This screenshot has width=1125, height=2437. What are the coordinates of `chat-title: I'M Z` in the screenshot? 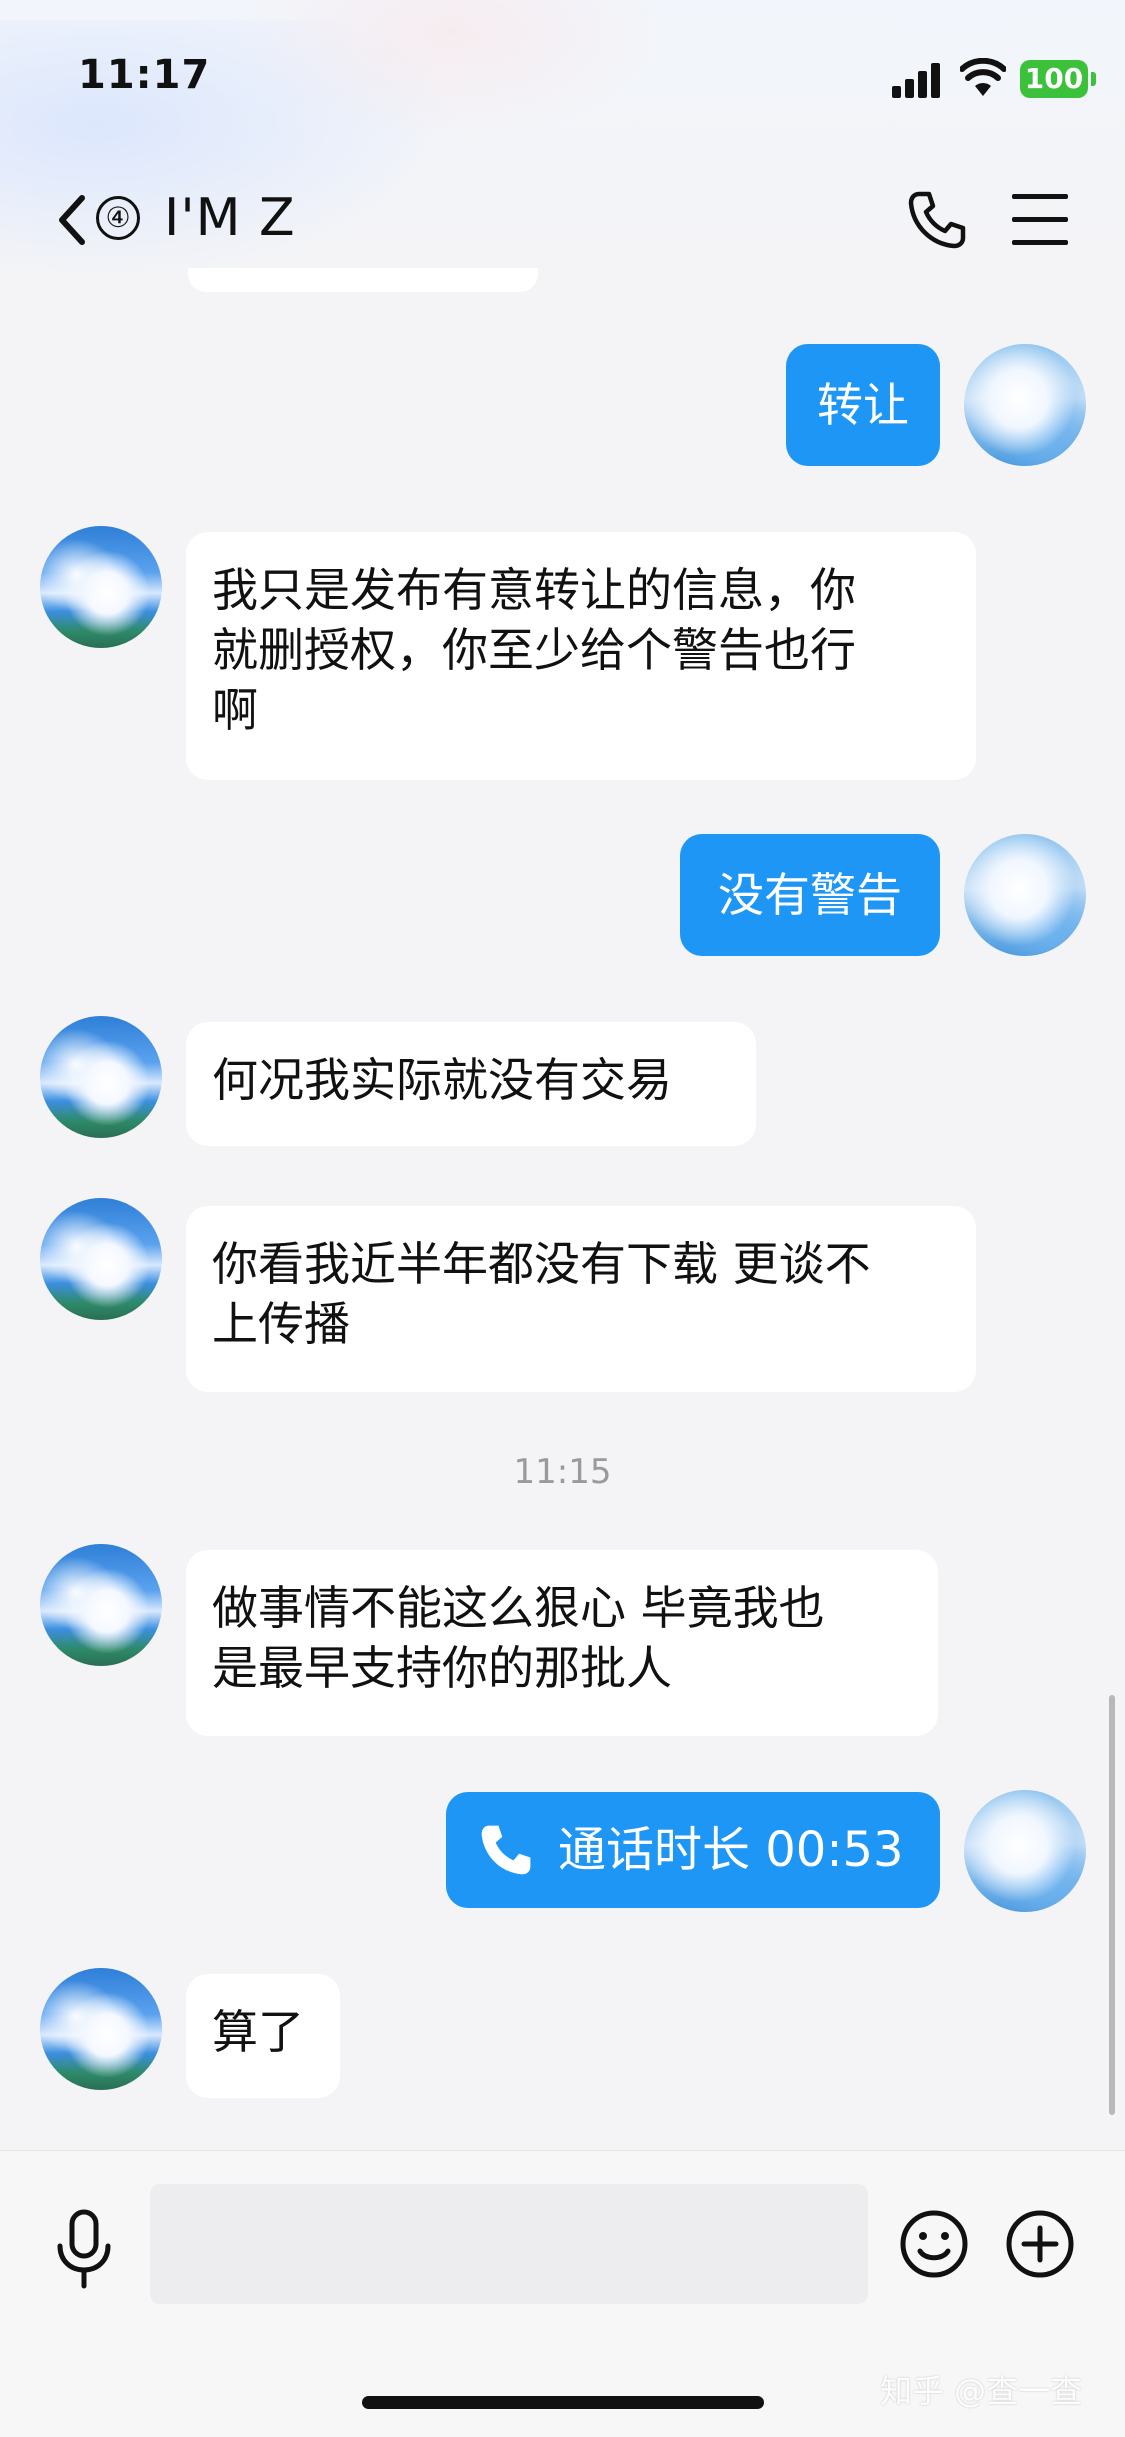 It's located at (230, 218).